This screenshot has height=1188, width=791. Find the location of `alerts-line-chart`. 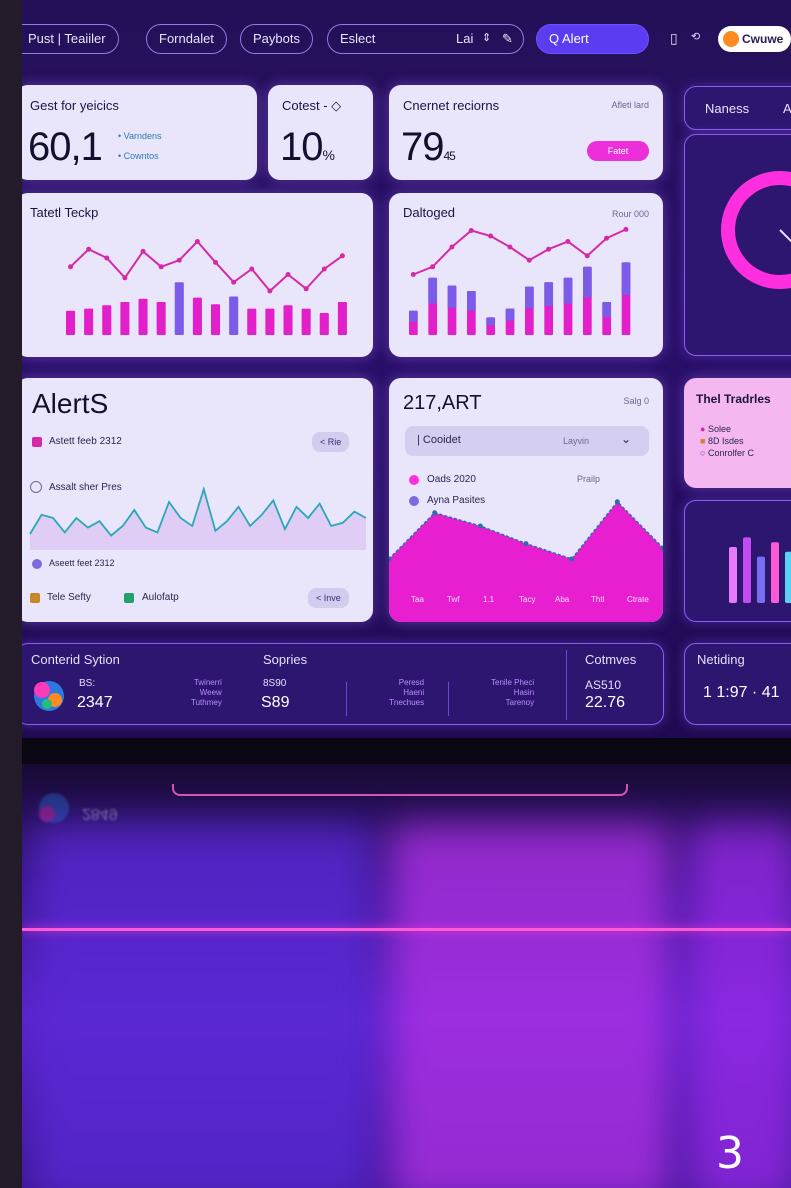

alerts-line-chart is located at coordinates (198, 518).